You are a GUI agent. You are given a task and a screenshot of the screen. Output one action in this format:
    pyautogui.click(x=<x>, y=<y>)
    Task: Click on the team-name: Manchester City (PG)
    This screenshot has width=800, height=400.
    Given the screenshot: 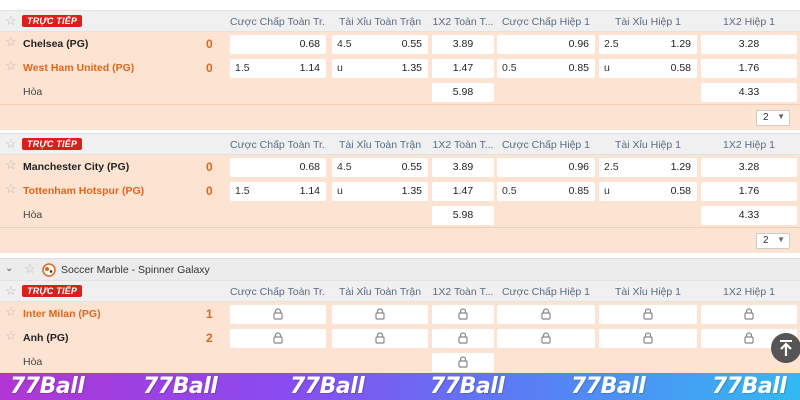 What is the action you would take?
    pyautogui.click(x=76, y=167)
    